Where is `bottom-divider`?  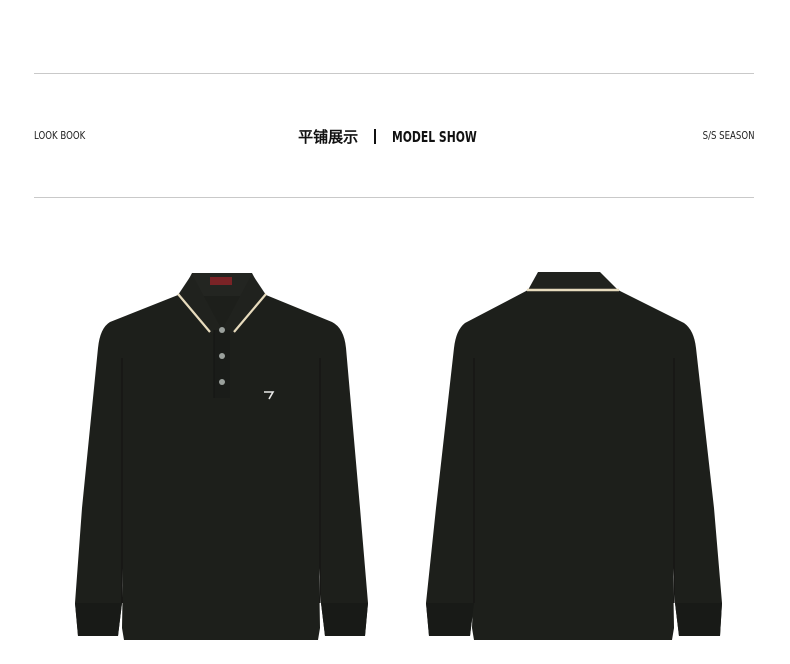 bottom-divider is located at coordinates (394, 197).